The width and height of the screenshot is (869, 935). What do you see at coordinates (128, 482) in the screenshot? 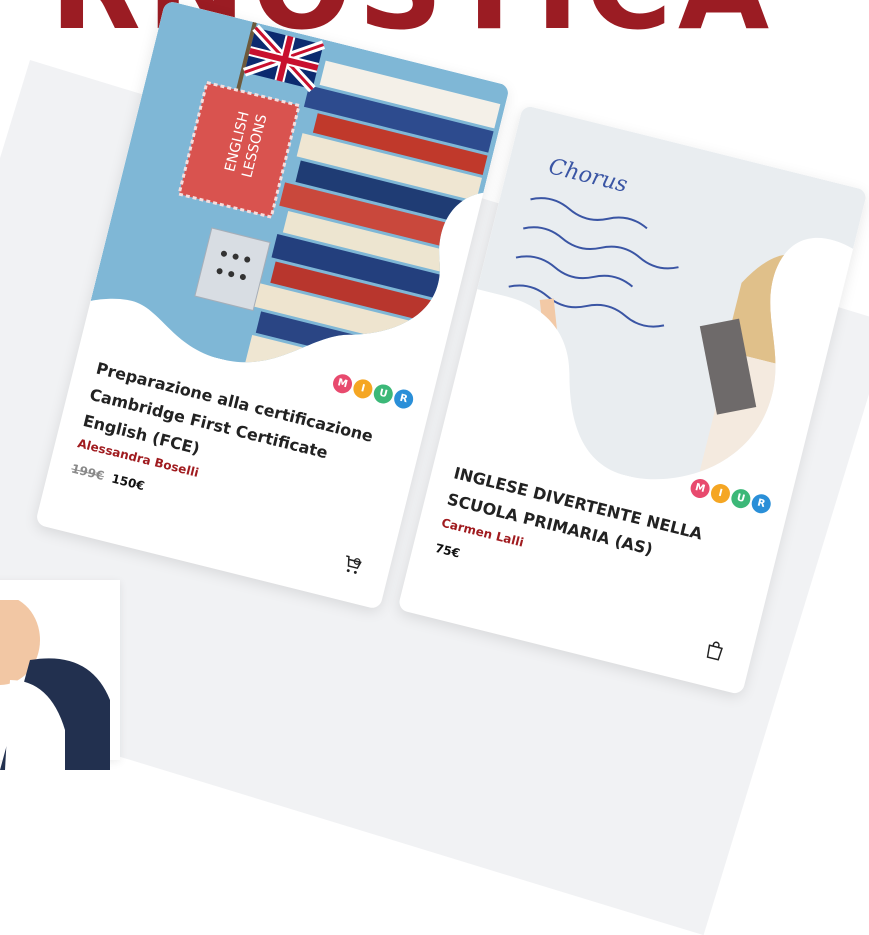
I see `price-current: 150€` at bounding box center [128, 482].